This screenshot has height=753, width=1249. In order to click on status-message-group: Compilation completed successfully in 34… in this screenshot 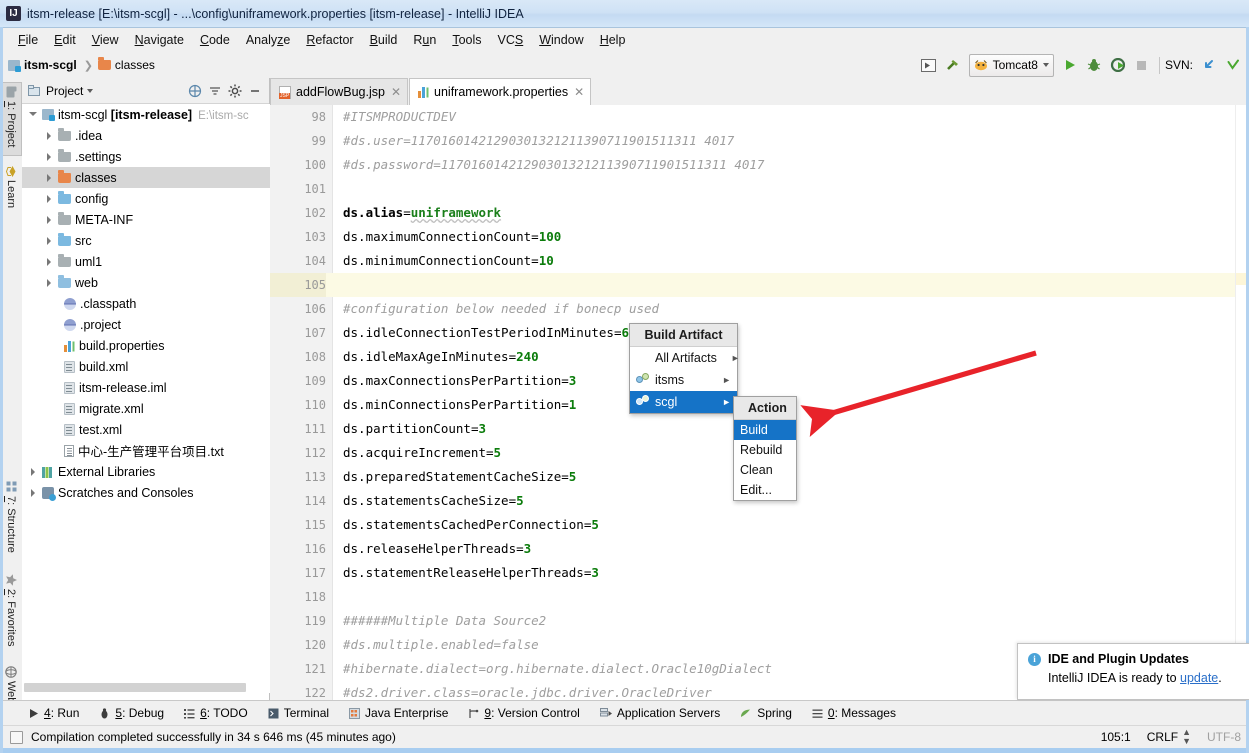, I will do `click(203, 737)`.